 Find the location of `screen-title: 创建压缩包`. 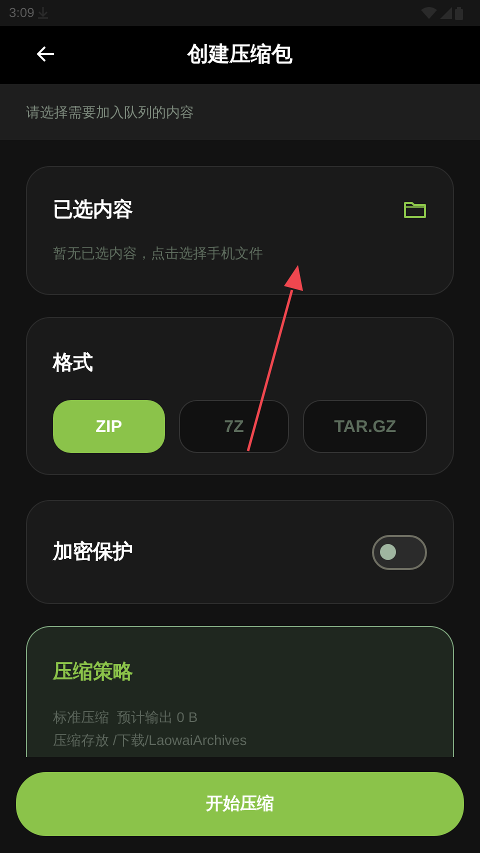

screen-title: 创建压缩包 is located at coordinates (240, 55).